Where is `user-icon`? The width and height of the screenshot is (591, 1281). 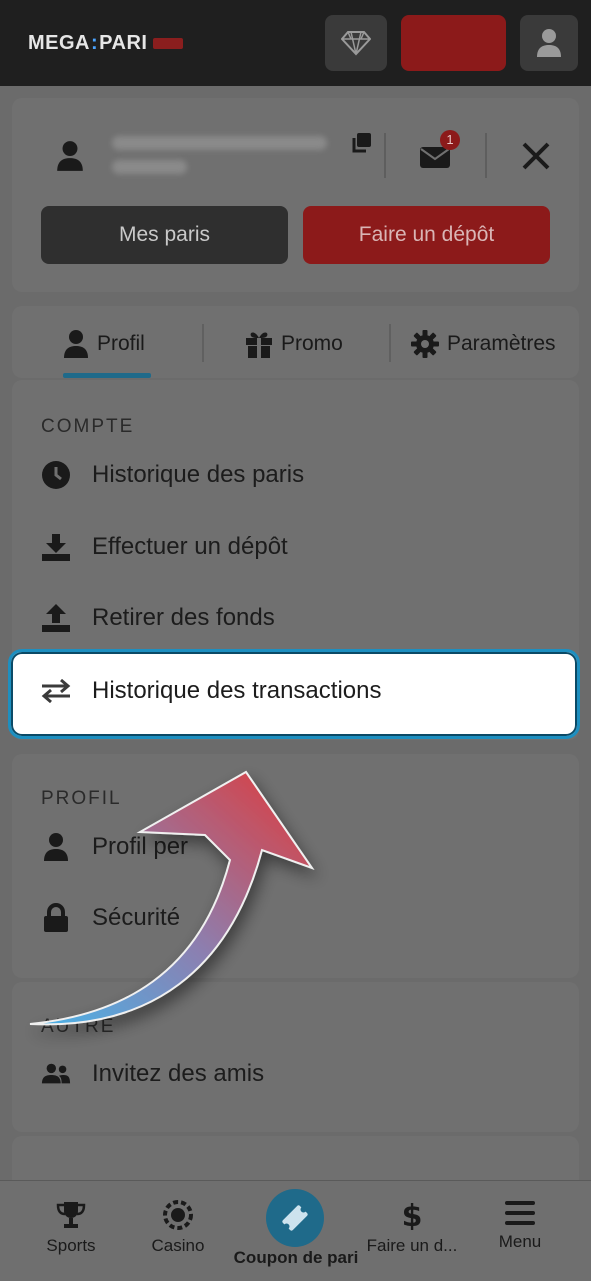
user-icon is located at coordinates (549, 43).